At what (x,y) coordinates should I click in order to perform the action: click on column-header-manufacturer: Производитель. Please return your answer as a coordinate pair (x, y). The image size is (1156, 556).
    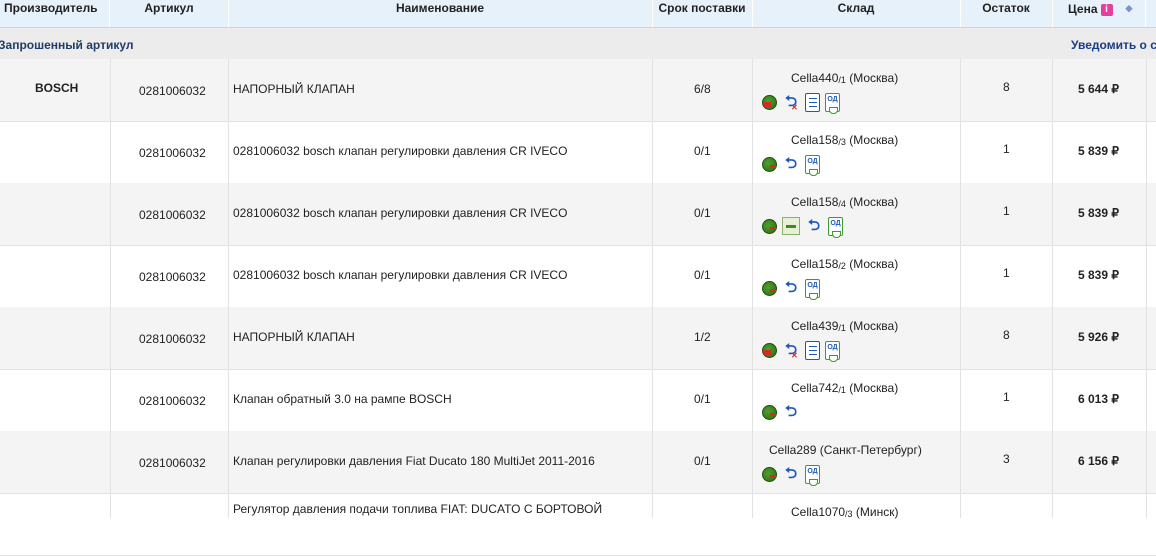
    Looking at the image, I should click on (55, 13).